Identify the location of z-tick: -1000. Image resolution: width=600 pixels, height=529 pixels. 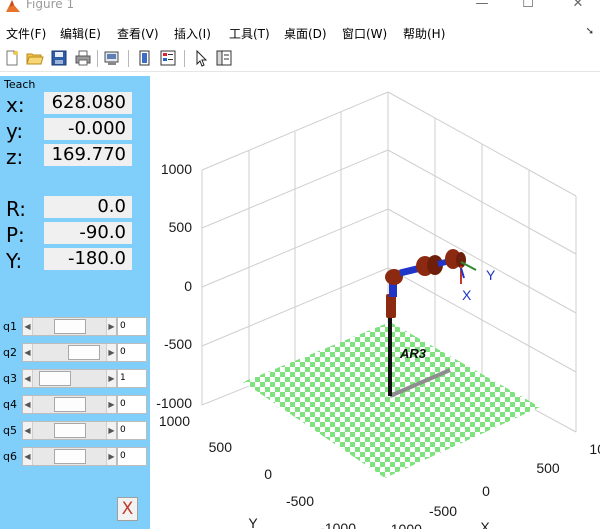
(174, 403).